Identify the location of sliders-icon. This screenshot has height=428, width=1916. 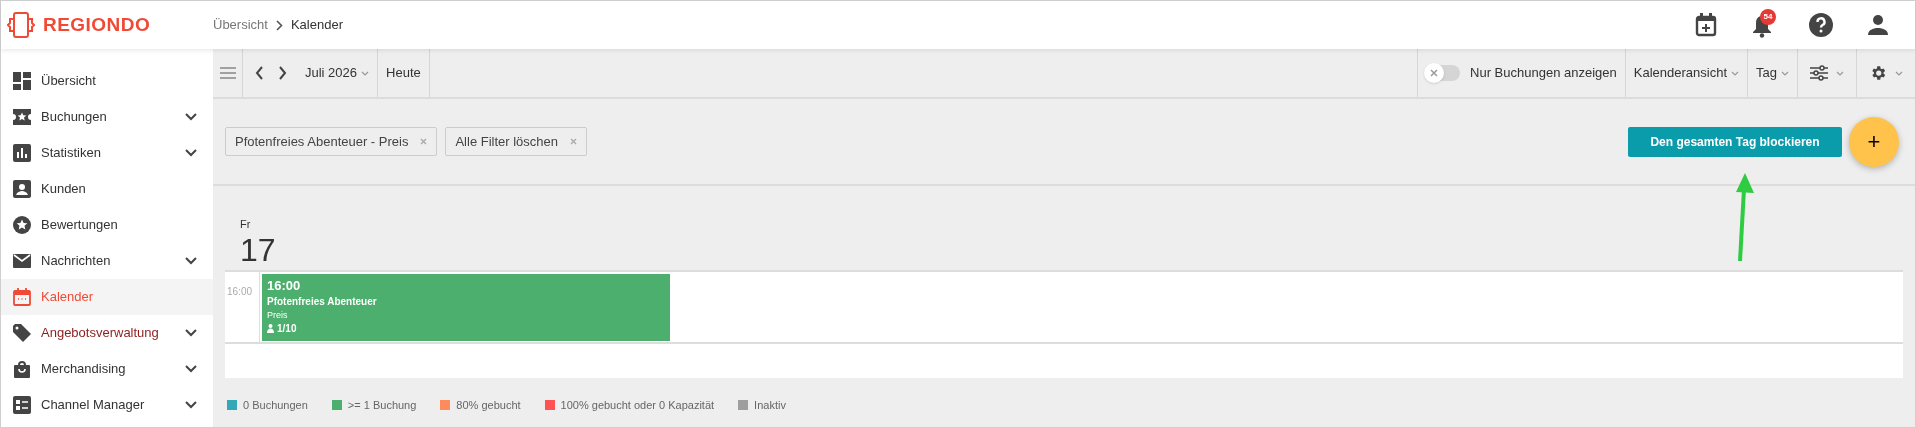
(1819, 73).